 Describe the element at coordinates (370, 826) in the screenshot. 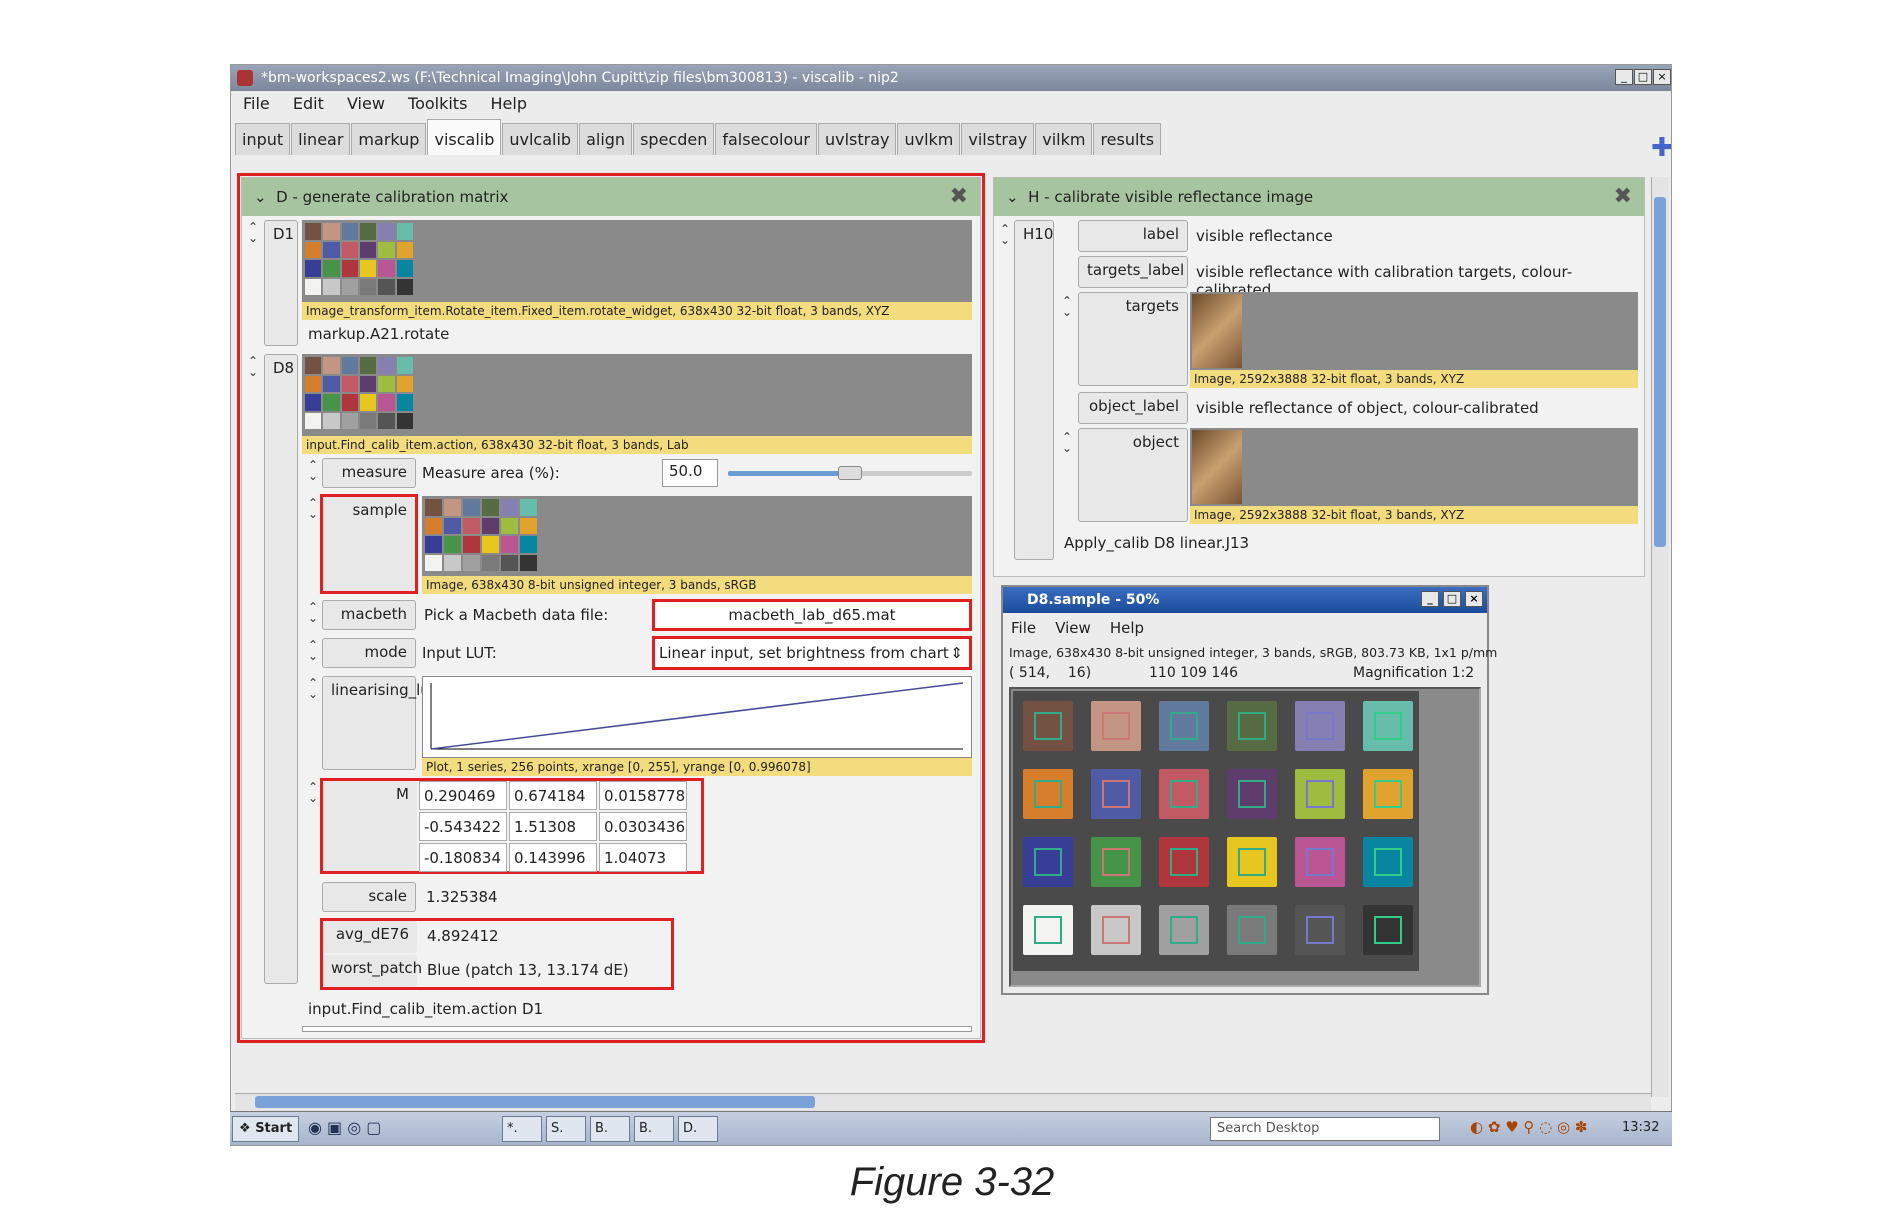

I see `m-button: M` at that location.